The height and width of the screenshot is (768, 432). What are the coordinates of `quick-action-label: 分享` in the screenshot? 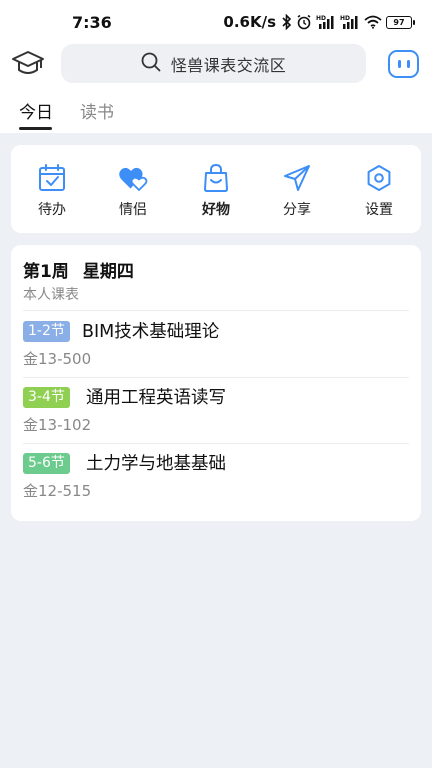 It's located at (297, 210).